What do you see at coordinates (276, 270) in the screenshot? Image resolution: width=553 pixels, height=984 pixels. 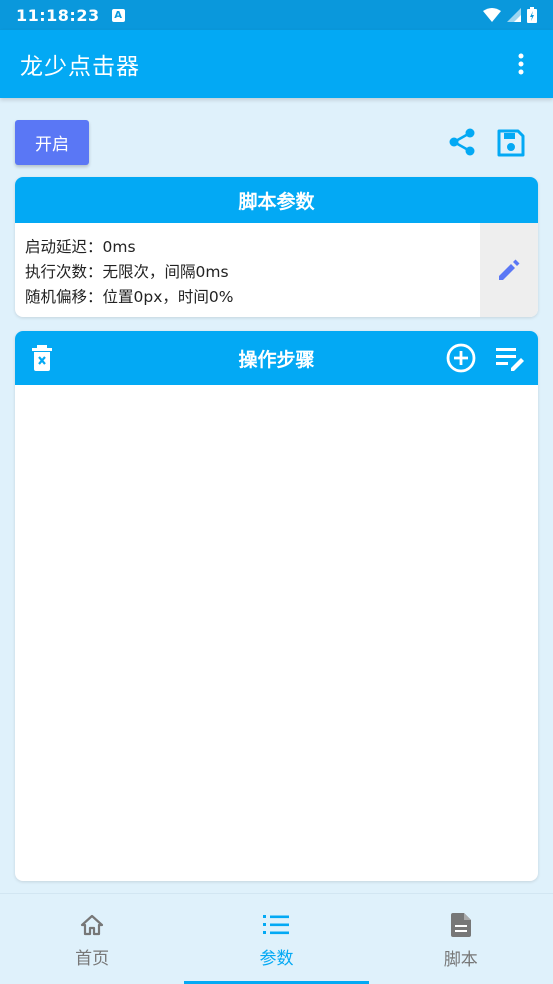 I see `script-params-body: 启动延迟：0ms 执行次数：无限次，间隔0ms 随机偏移：位置0px，时间0%` at bounding box center [276, 270].